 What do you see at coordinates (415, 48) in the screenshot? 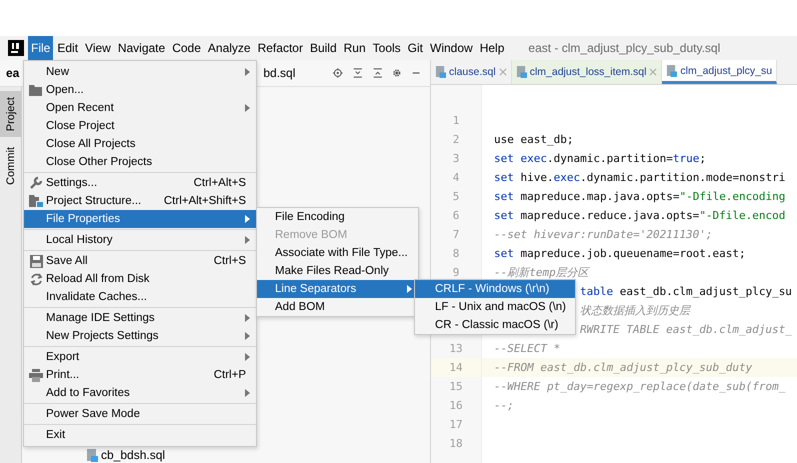
I see `menu-item: Git` at bounding box center [415, 48].